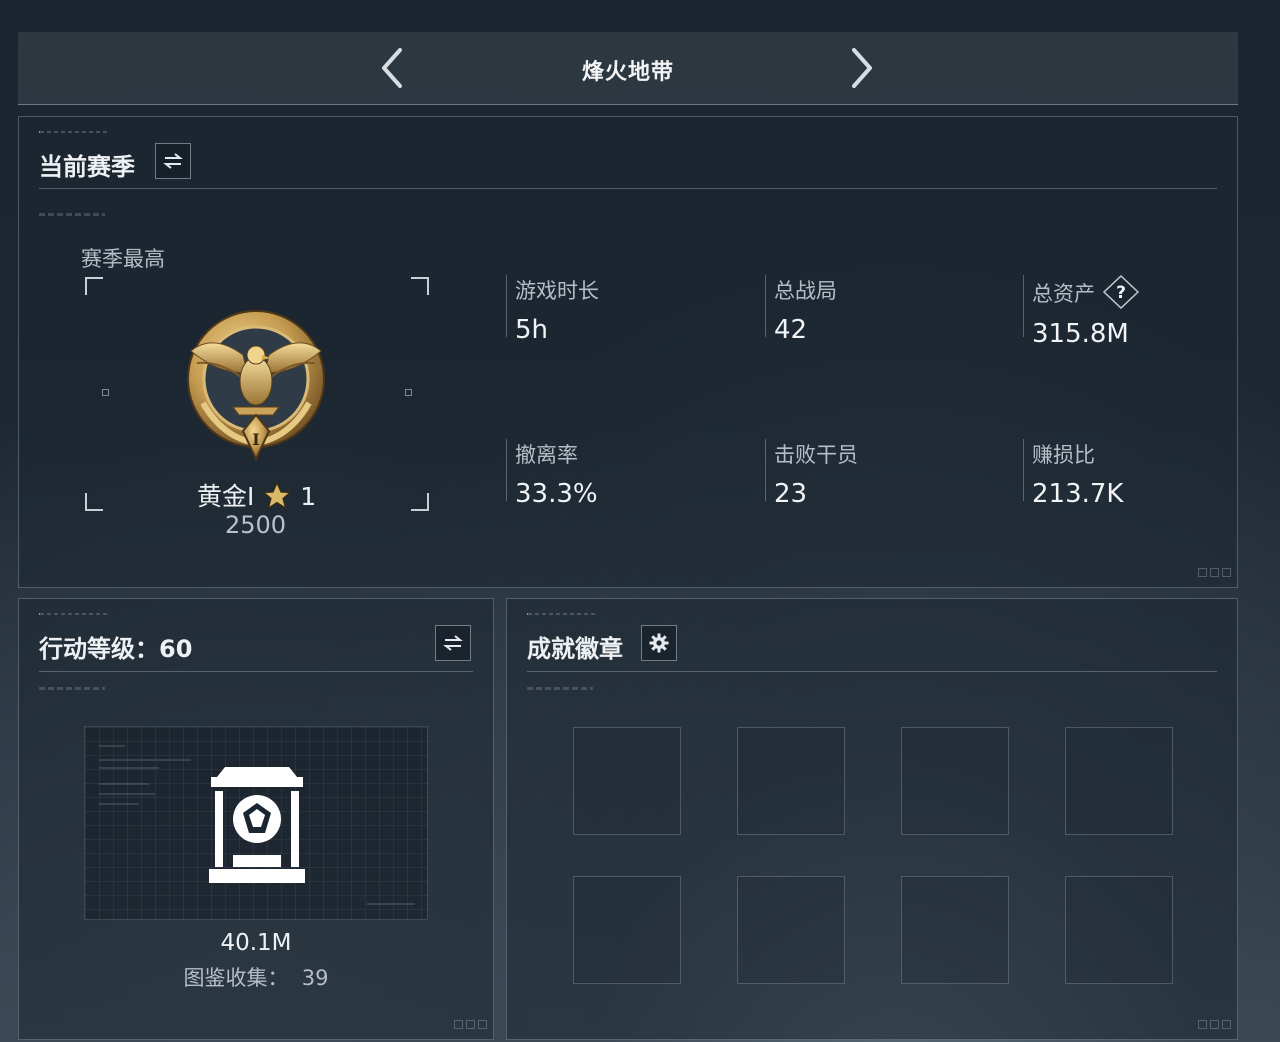  I want to click on achievements-title: 成就徽章, so click(575, 649).